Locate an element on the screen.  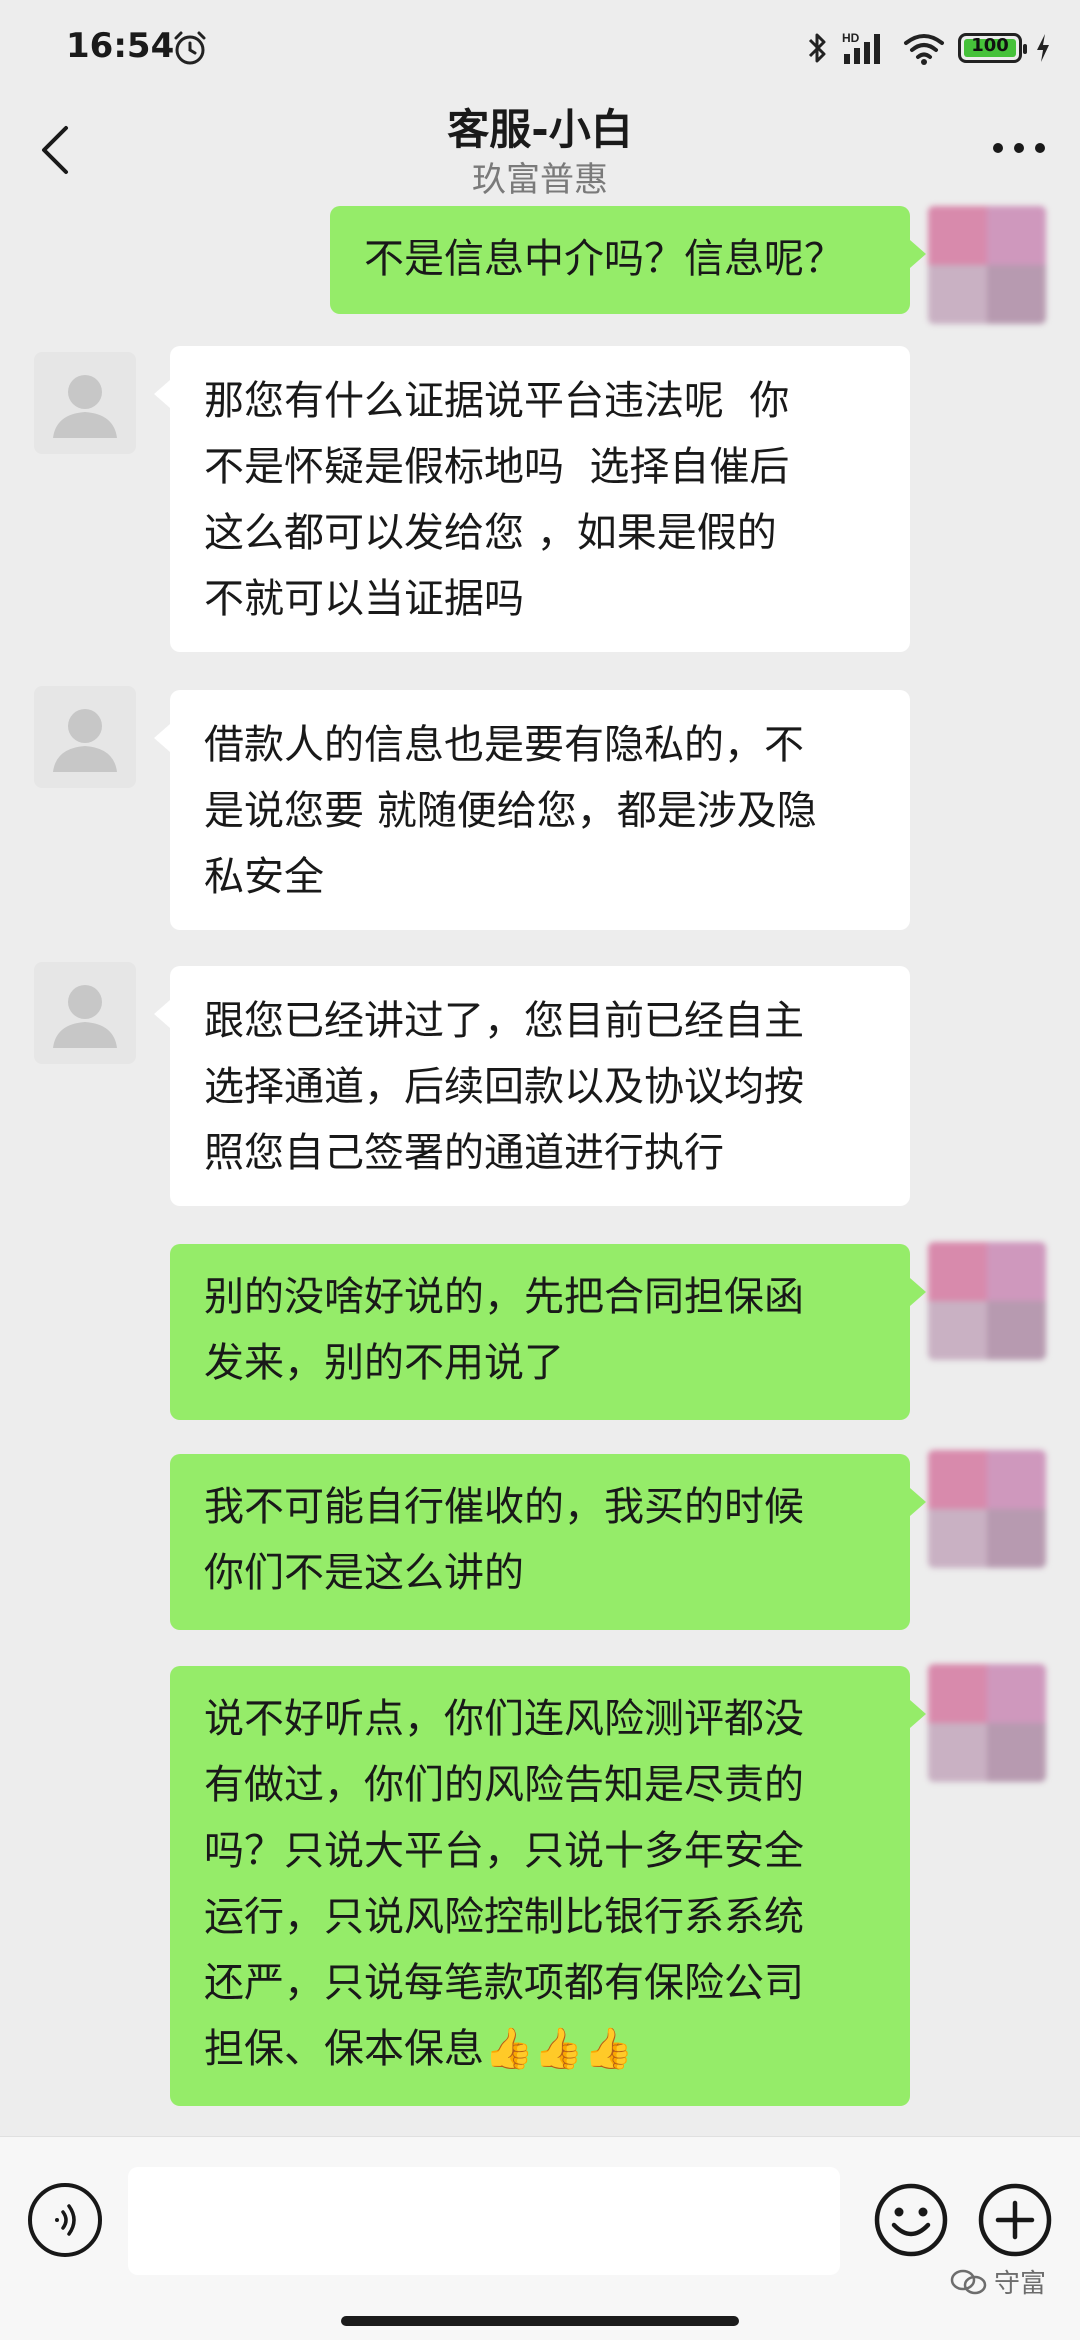
battery-level: 100 is located at coordinates (990, 45).